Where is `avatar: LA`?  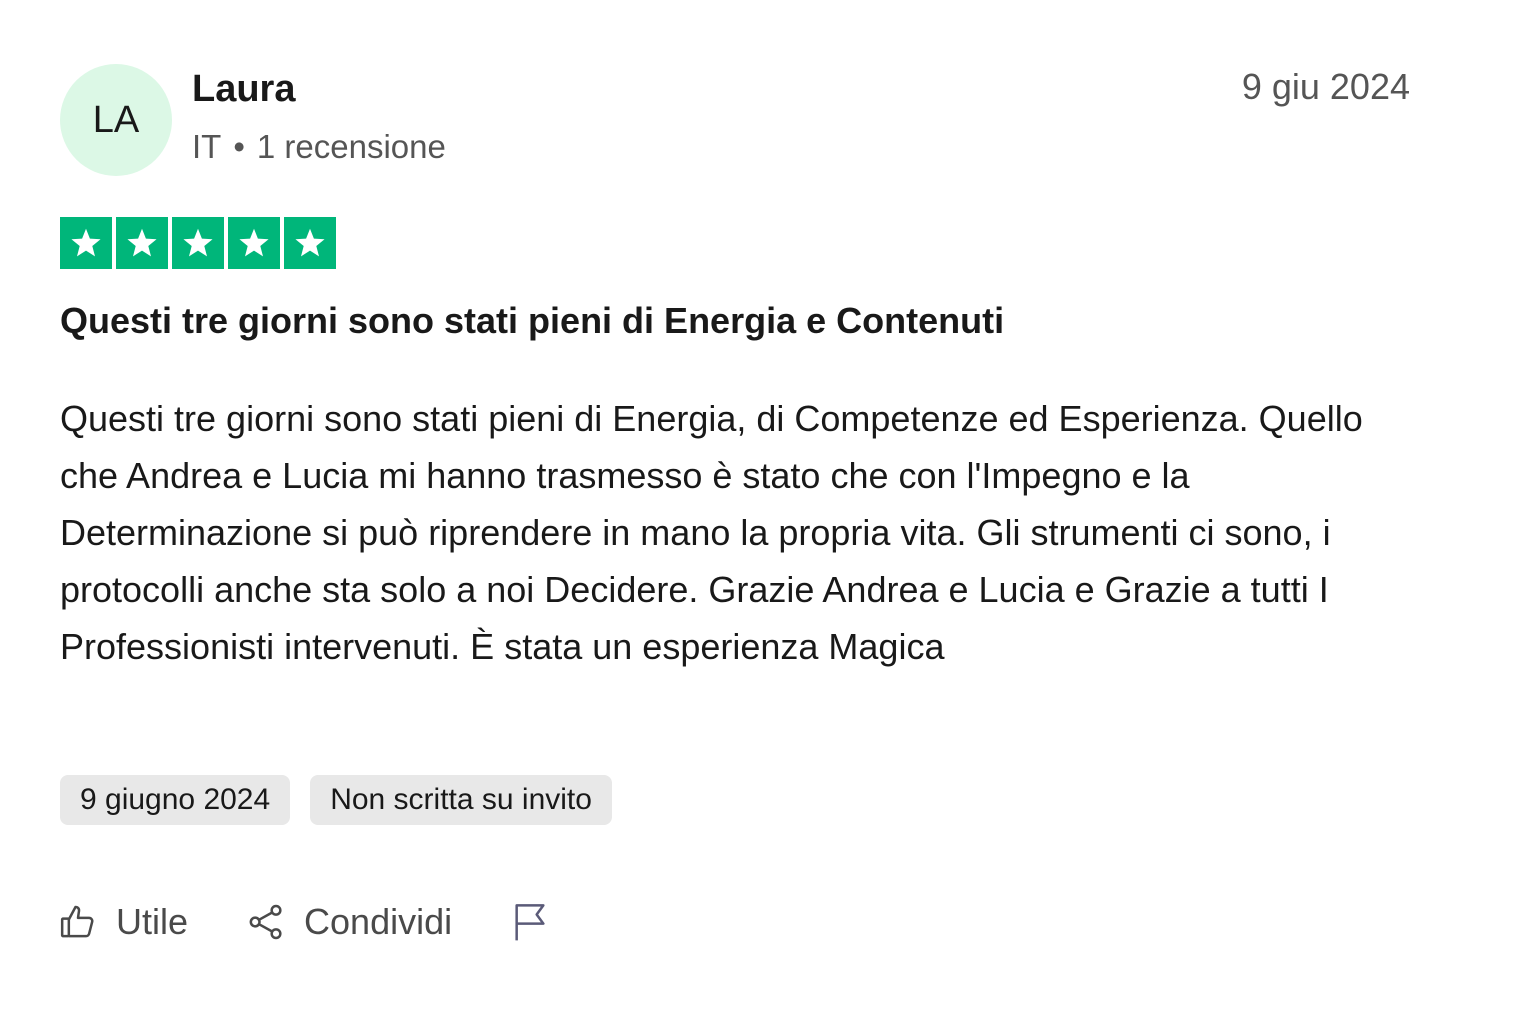 avatar: LA is located at coordinates (116, 120).